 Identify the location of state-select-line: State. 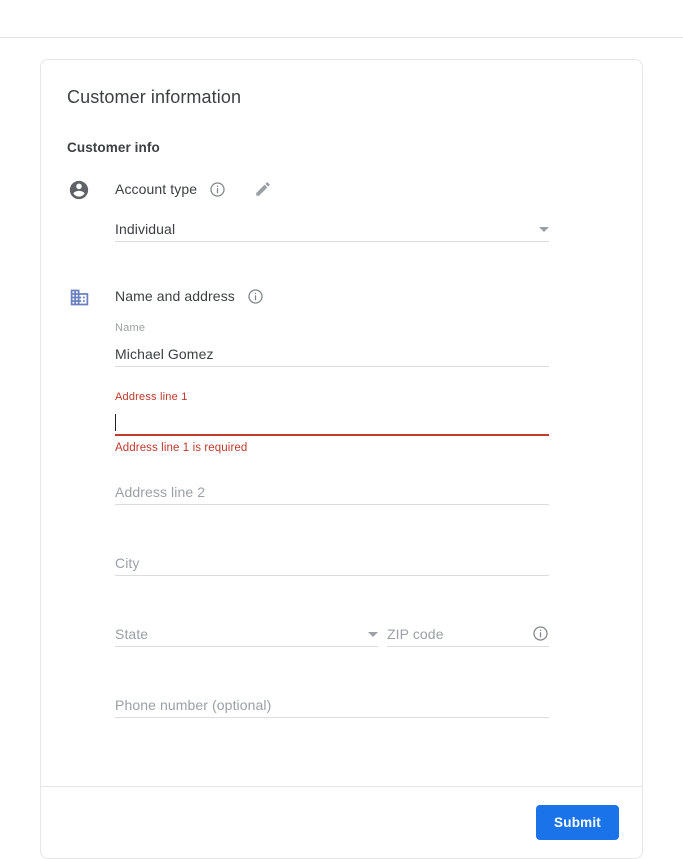
(246, 632).